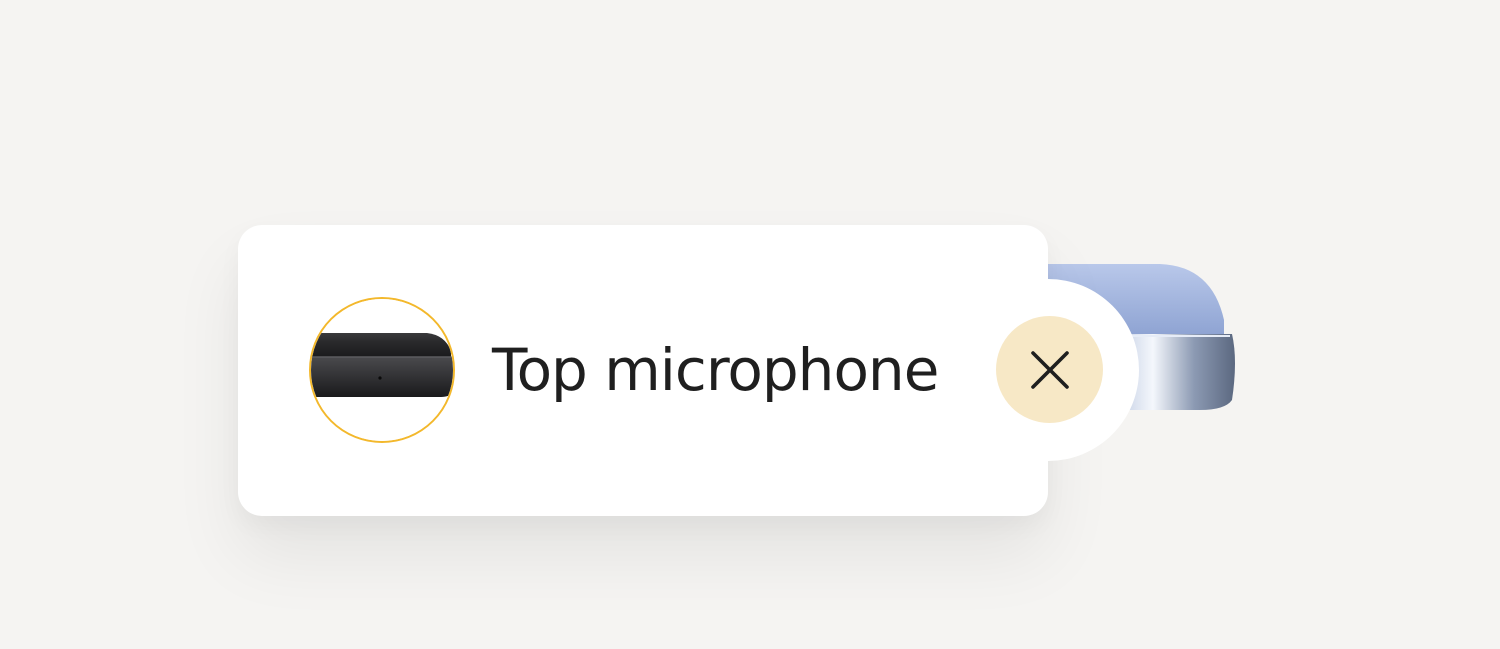  Describe the element at coordinates (715, 370) in the screenshot. I see `callout-label: Top microphone` at that location.